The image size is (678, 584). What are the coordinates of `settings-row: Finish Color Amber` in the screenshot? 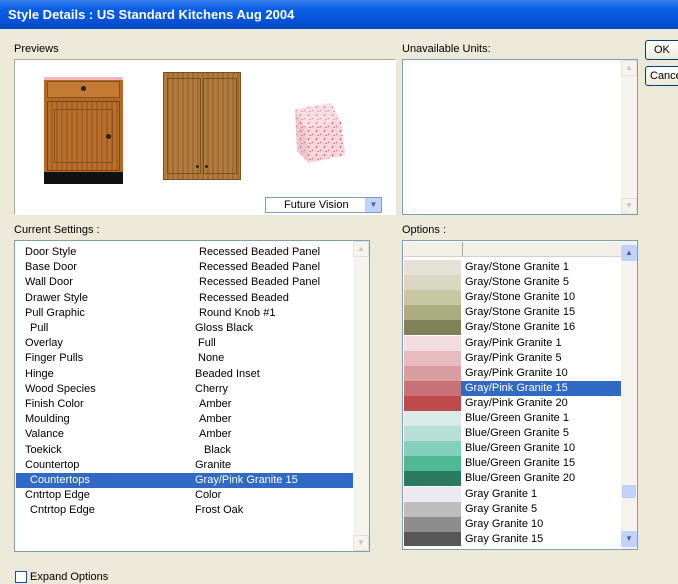 It's located at (185, 404).